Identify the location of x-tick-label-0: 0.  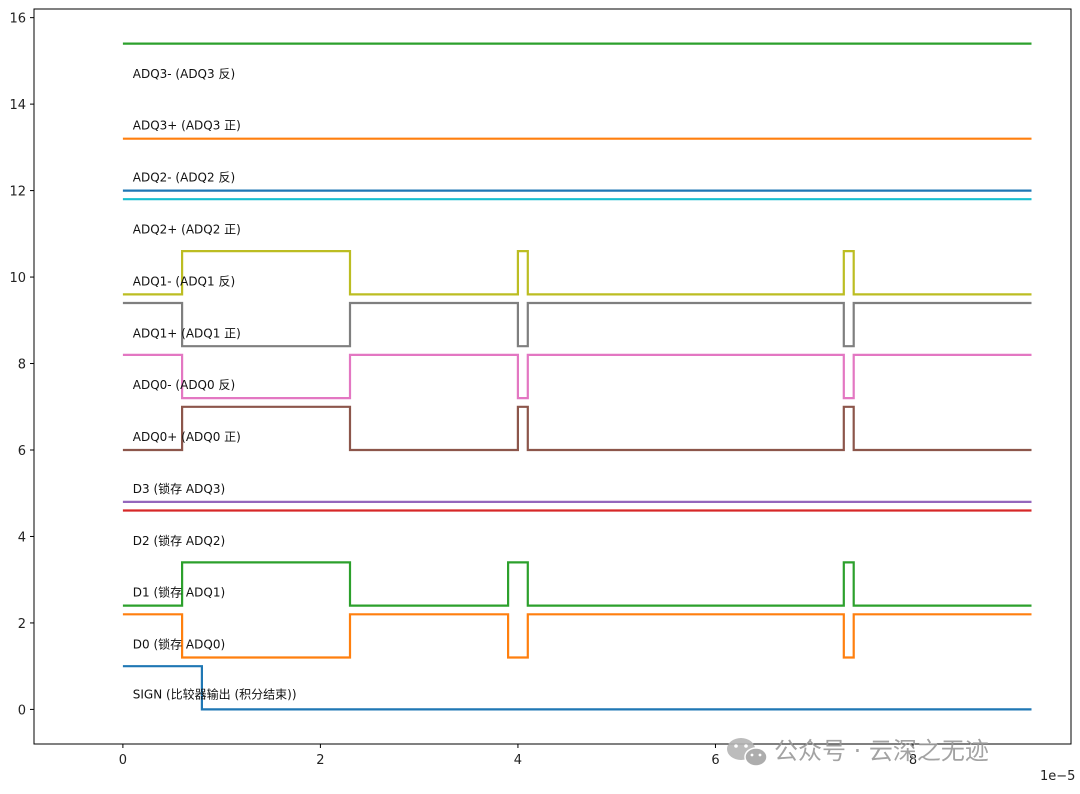
(123, 760).